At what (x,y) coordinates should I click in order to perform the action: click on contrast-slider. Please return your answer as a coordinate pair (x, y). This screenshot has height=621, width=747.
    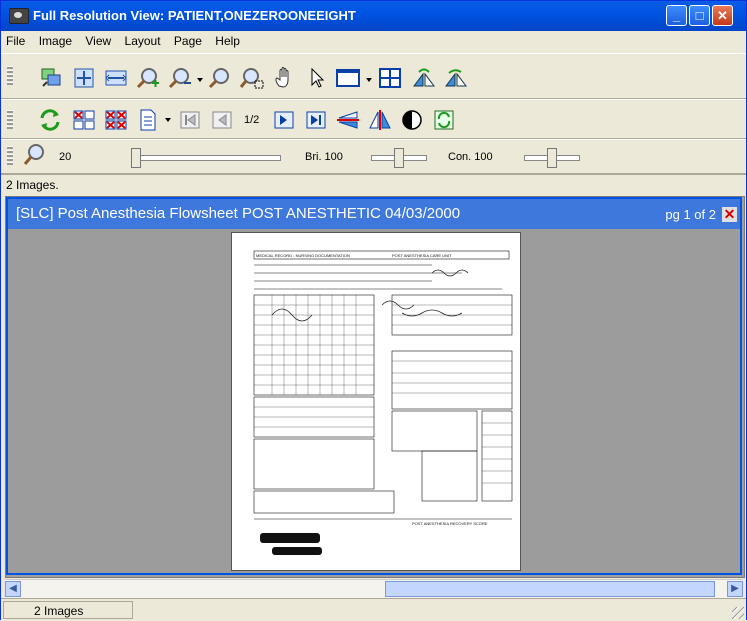
    Looking at the image, I should click on (552, 158).